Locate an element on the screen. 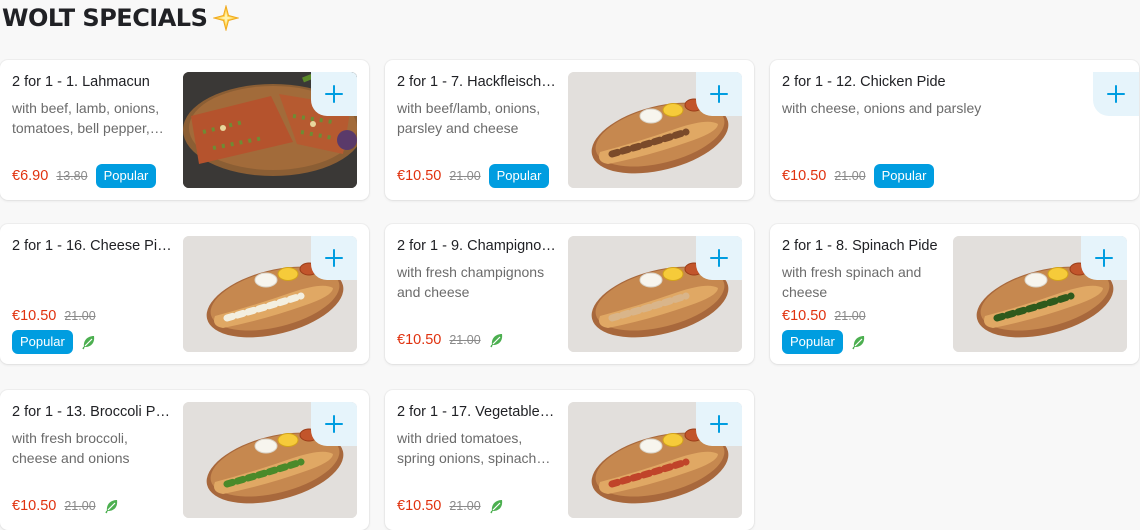  item-name: 2 for 1 - 1. Lahmacun is located at coordinates (81, 82).